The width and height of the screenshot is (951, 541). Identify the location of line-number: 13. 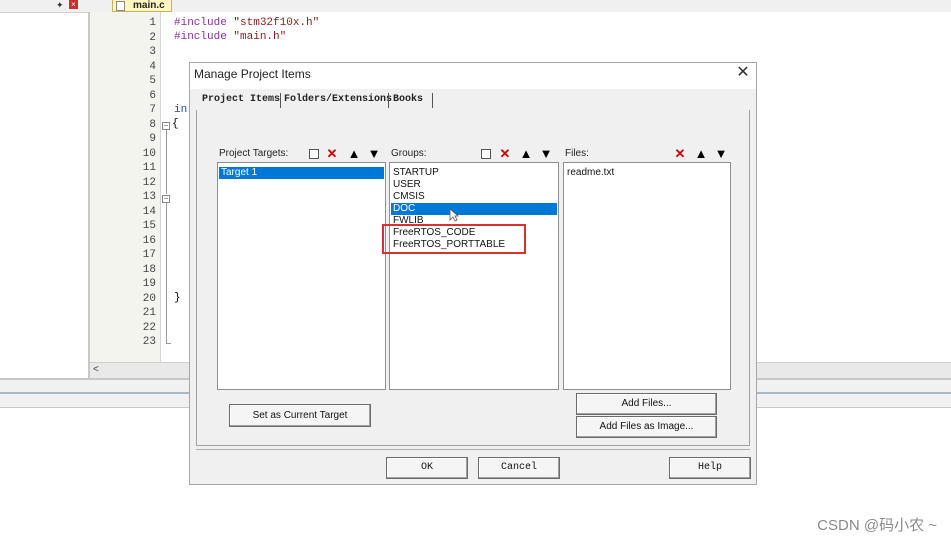
(149, 197).